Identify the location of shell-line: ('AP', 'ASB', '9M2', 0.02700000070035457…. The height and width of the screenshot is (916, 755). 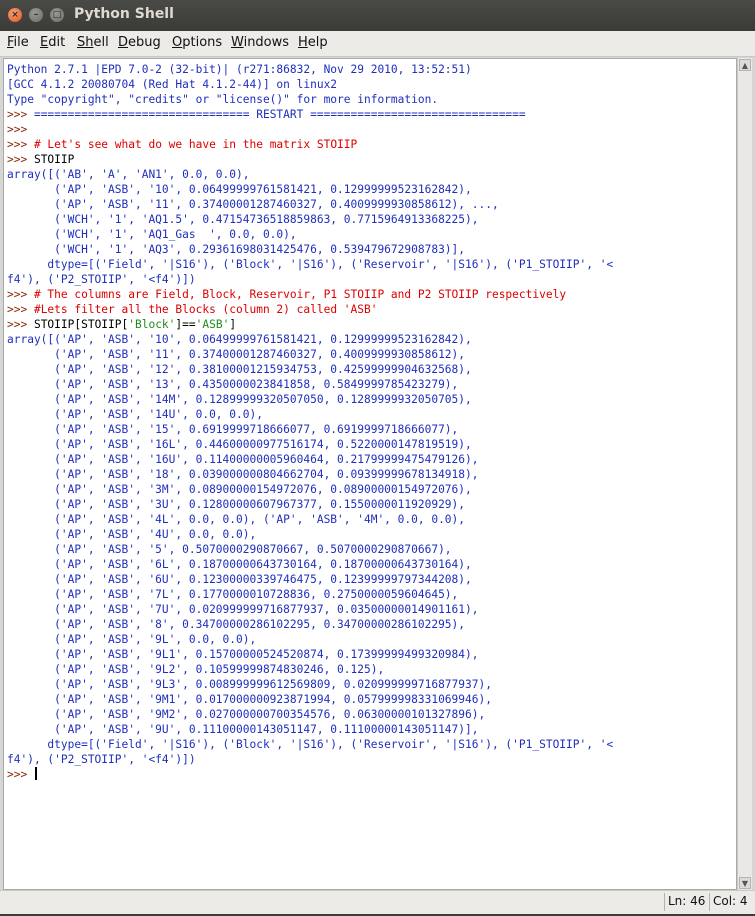
(371, 714).